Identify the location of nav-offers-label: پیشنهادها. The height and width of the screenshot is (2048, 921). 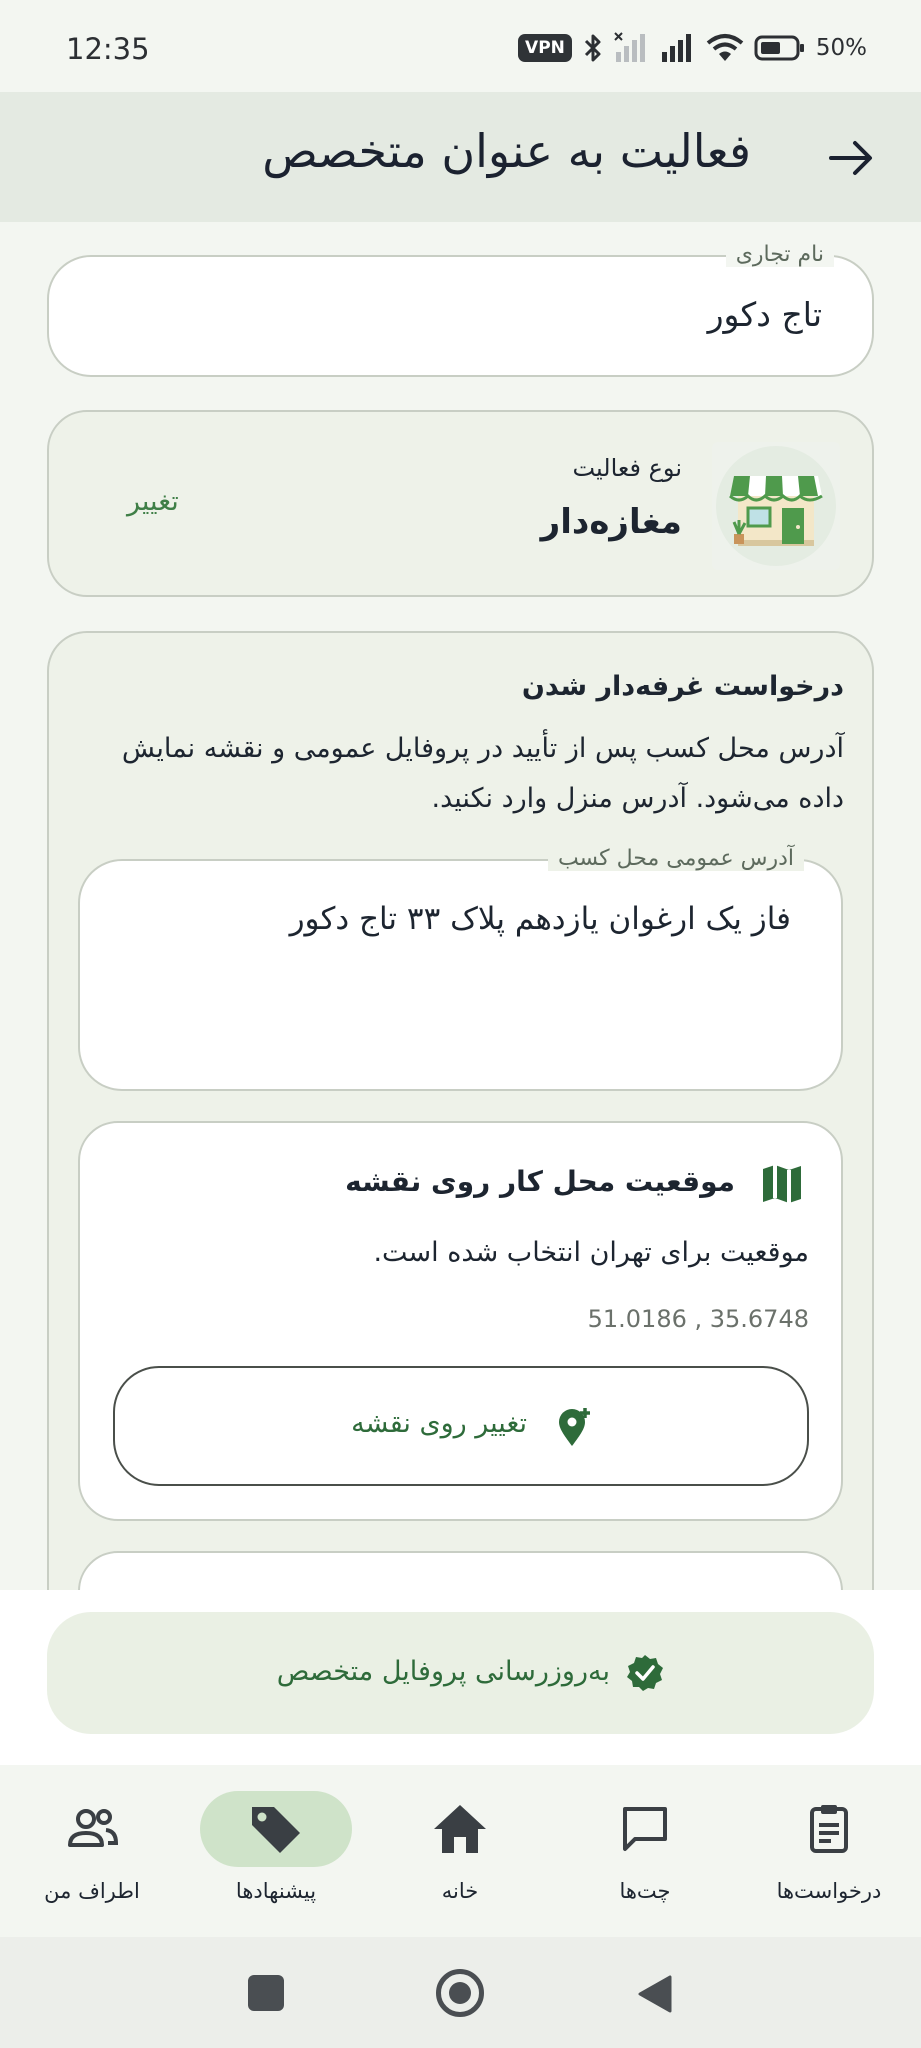
(276, 1891).